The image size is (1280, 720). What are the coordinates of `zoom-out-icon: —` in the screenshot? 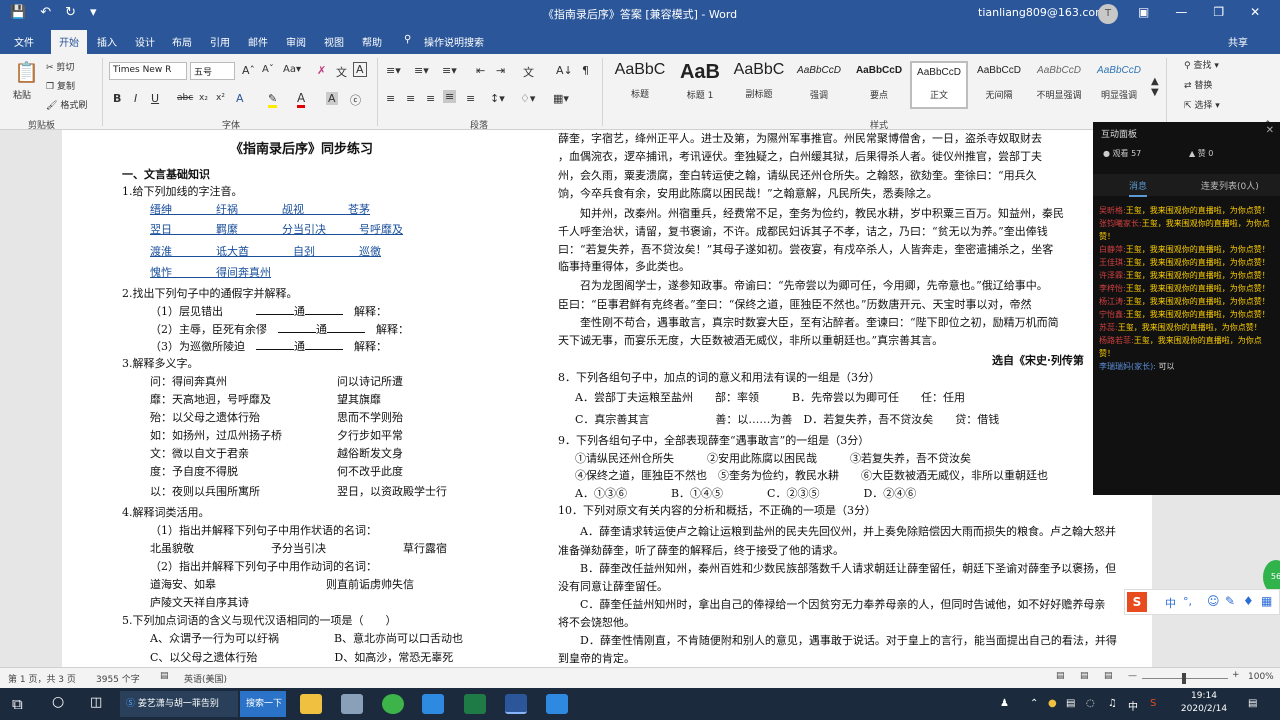 It's located at (1132, 676).